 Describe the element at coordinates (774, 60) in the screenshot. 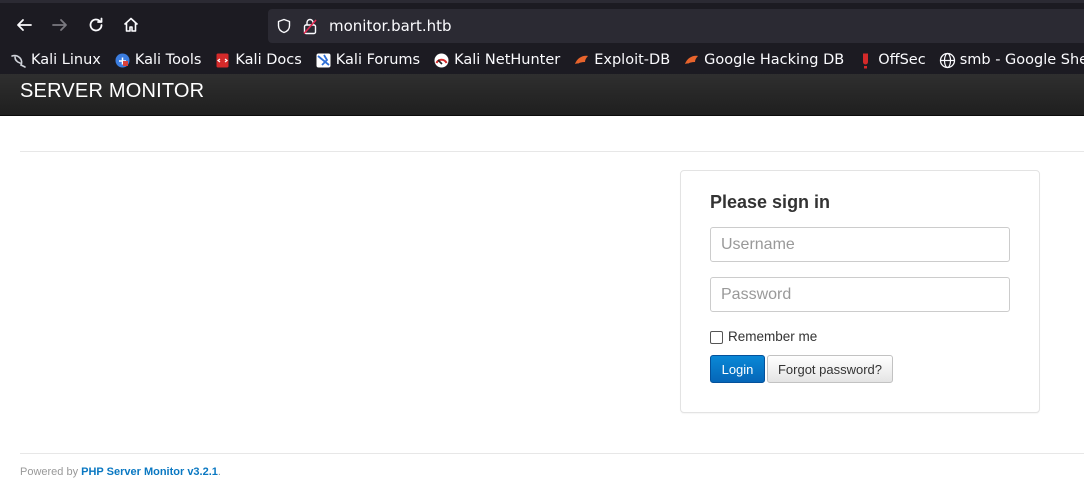

I see `bookmark-label: Google Hacking DB` at that location.